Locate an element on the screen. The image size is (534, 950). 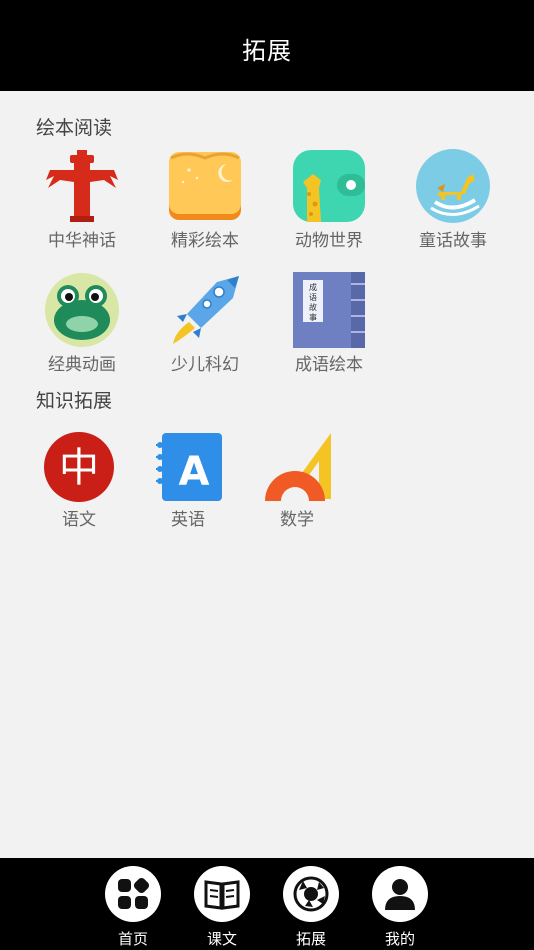
tile-math: 数学 is located at coordinates (297, 480).